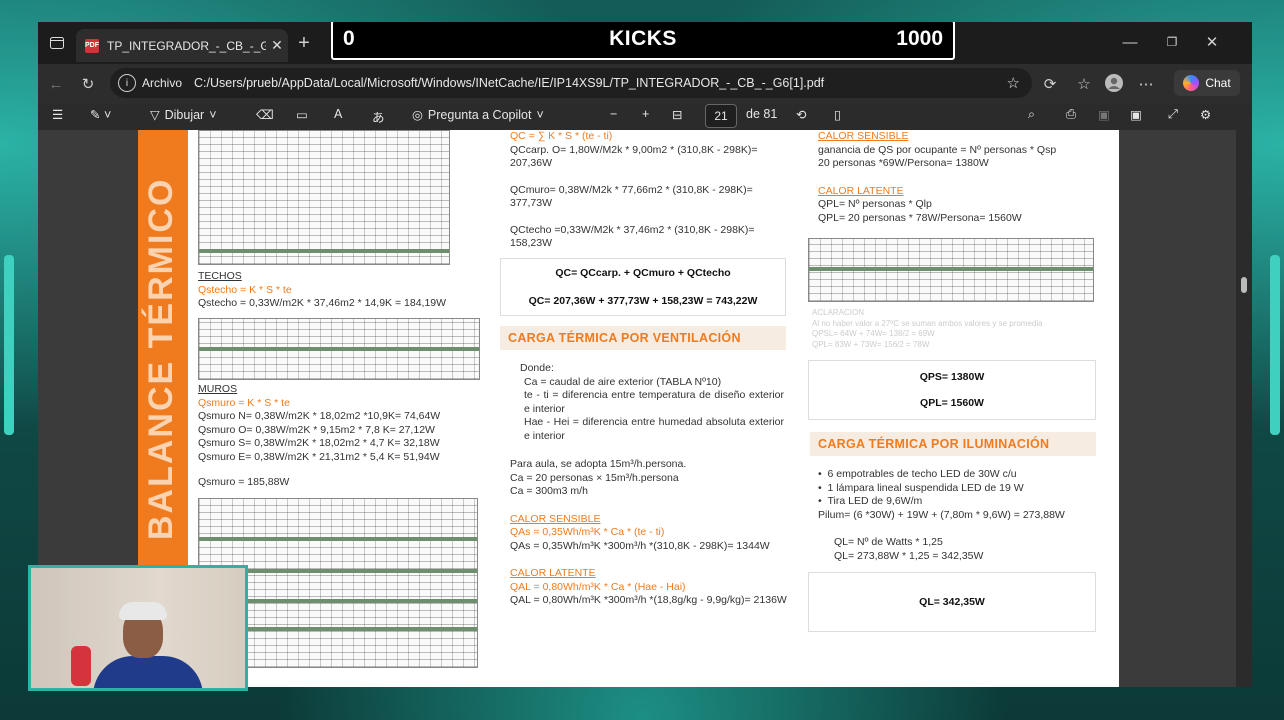 The image size is (1284, 720). What do you see at coordinates (183, 115) in the screenshot?
I see `draw-button: ▽ Dibujar ˅` at bounding box center [183, 115].